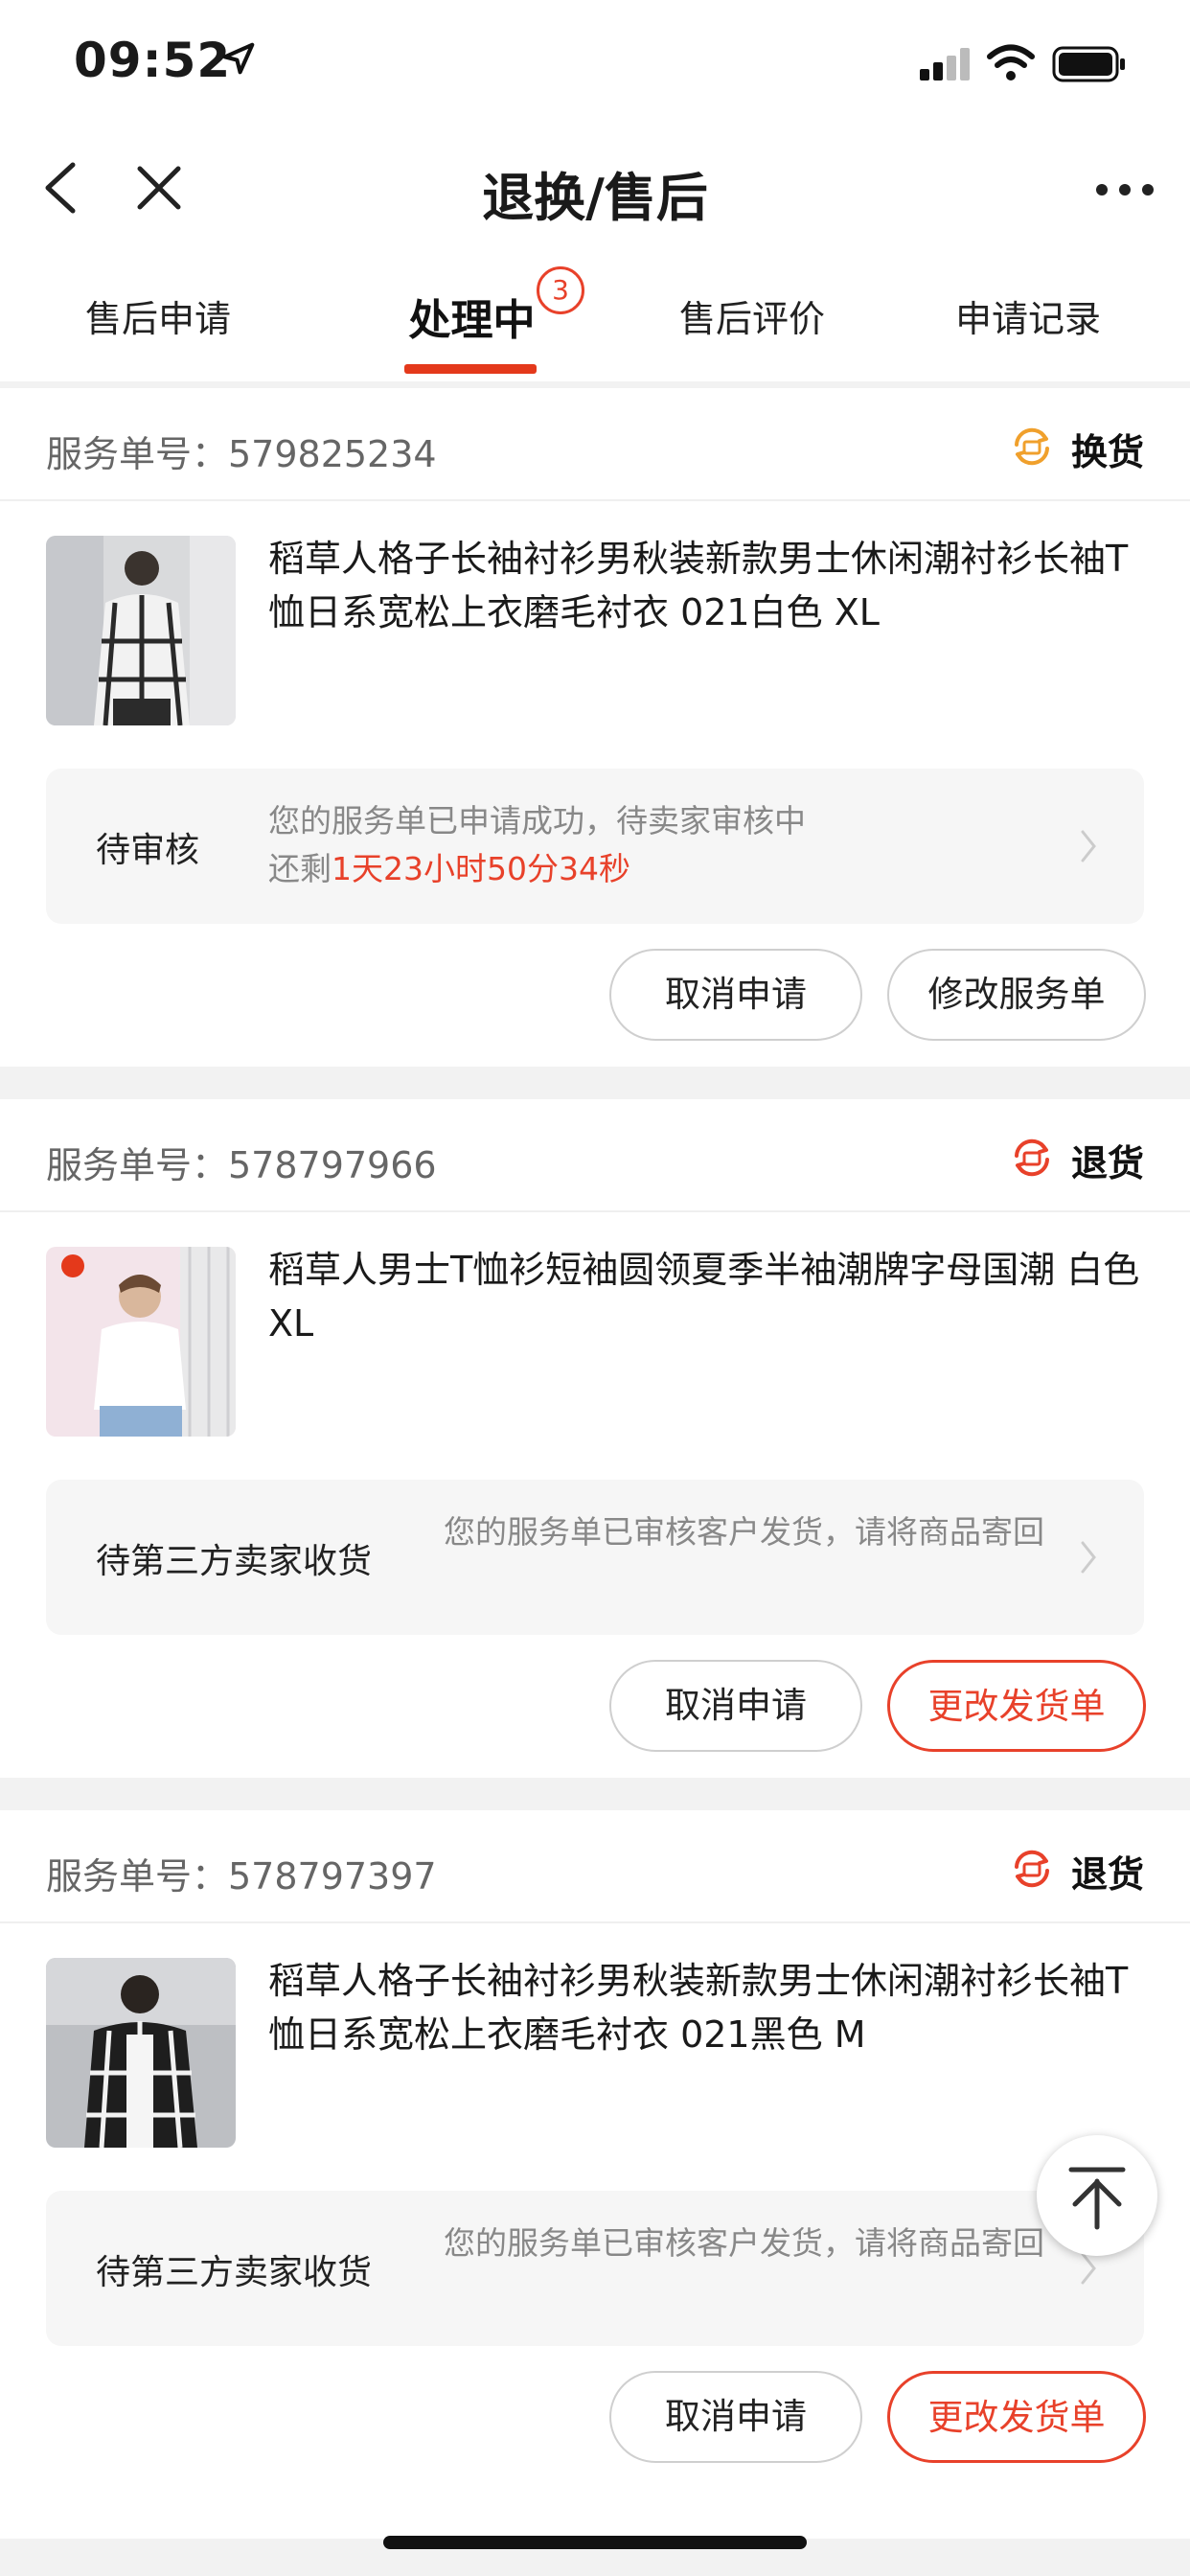  What do you see at coordinates (481, 868) in the screenshot?
I see `countdown: 1天23小时50分34秒` at bounding box center [481, 868].